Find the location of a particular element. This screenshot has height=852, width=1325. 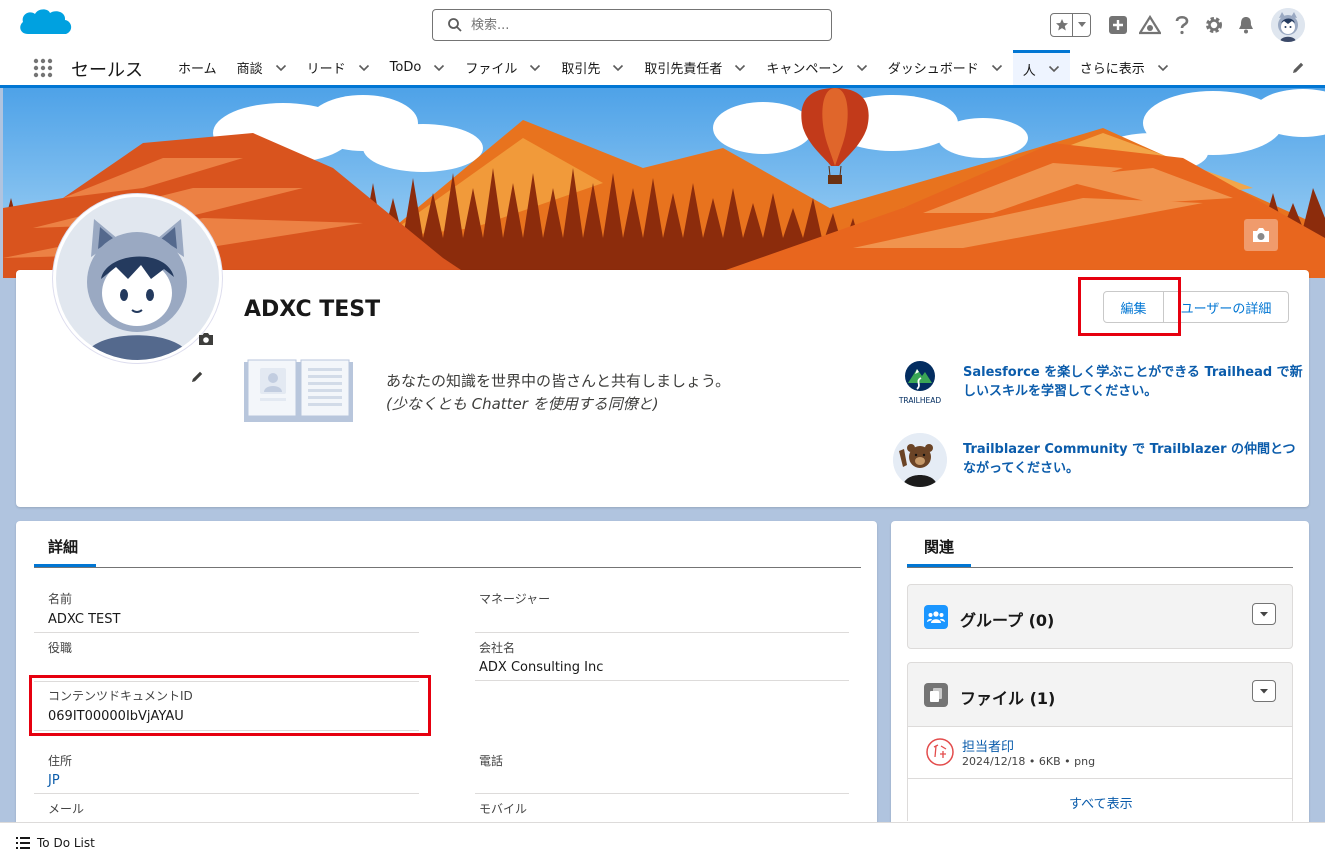

nav-item-label: ダッシュボード is located at coordinates (933, 67).